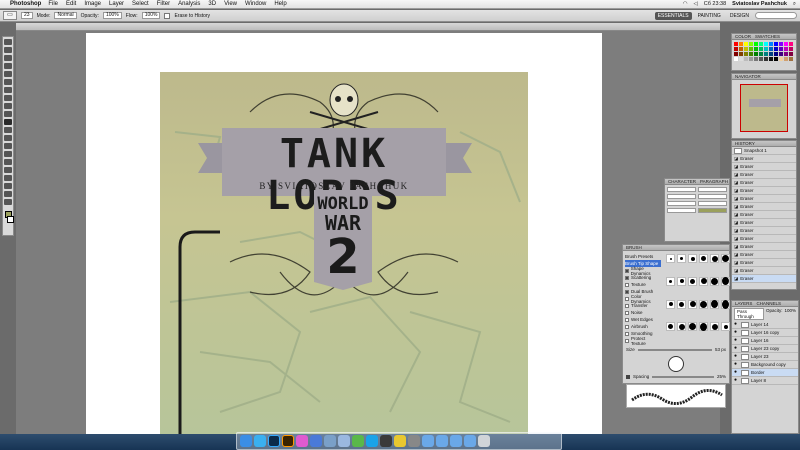  What do you see at coordinates (8, 194) in the screenshot?
I see `hand-tool-icon` at bounding box center [8, 194].